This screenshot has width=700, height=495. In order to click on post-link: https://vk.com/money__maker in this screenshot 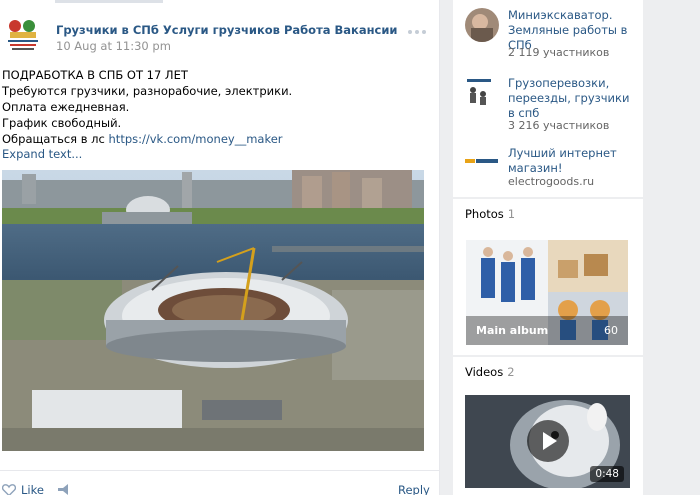, I will do `click(196, 139)`.